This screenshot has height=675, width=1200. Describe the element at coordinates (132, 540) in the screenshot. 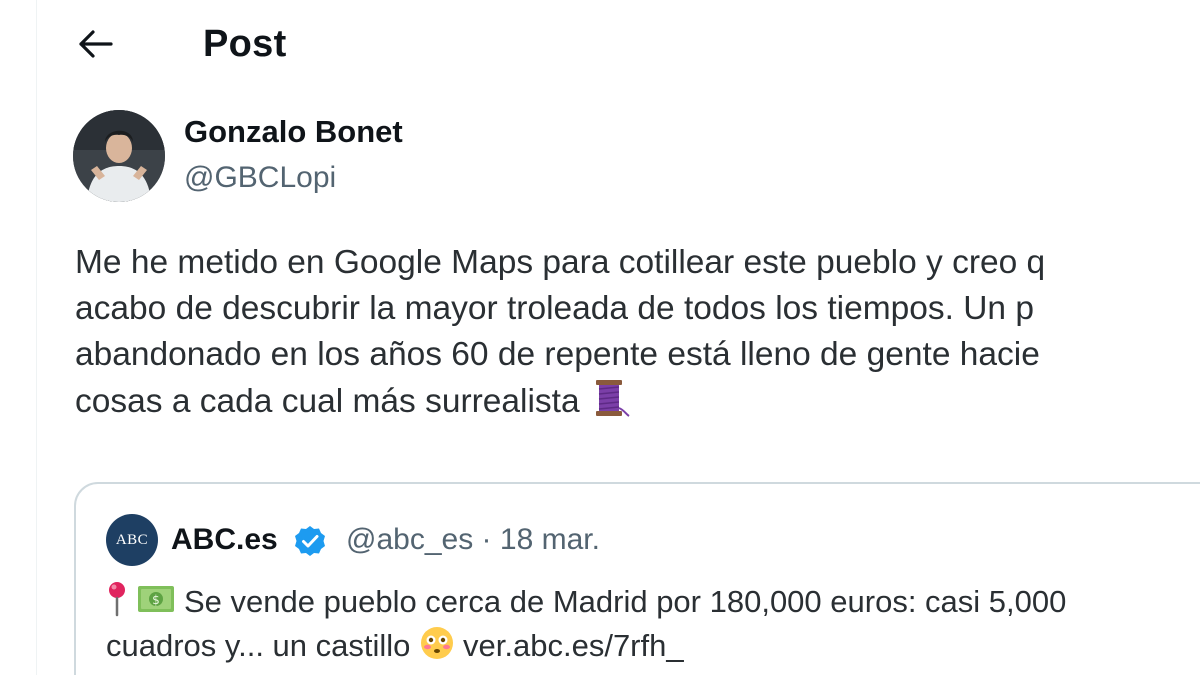

I see `abc-logo-avatar: ABC` at that location.